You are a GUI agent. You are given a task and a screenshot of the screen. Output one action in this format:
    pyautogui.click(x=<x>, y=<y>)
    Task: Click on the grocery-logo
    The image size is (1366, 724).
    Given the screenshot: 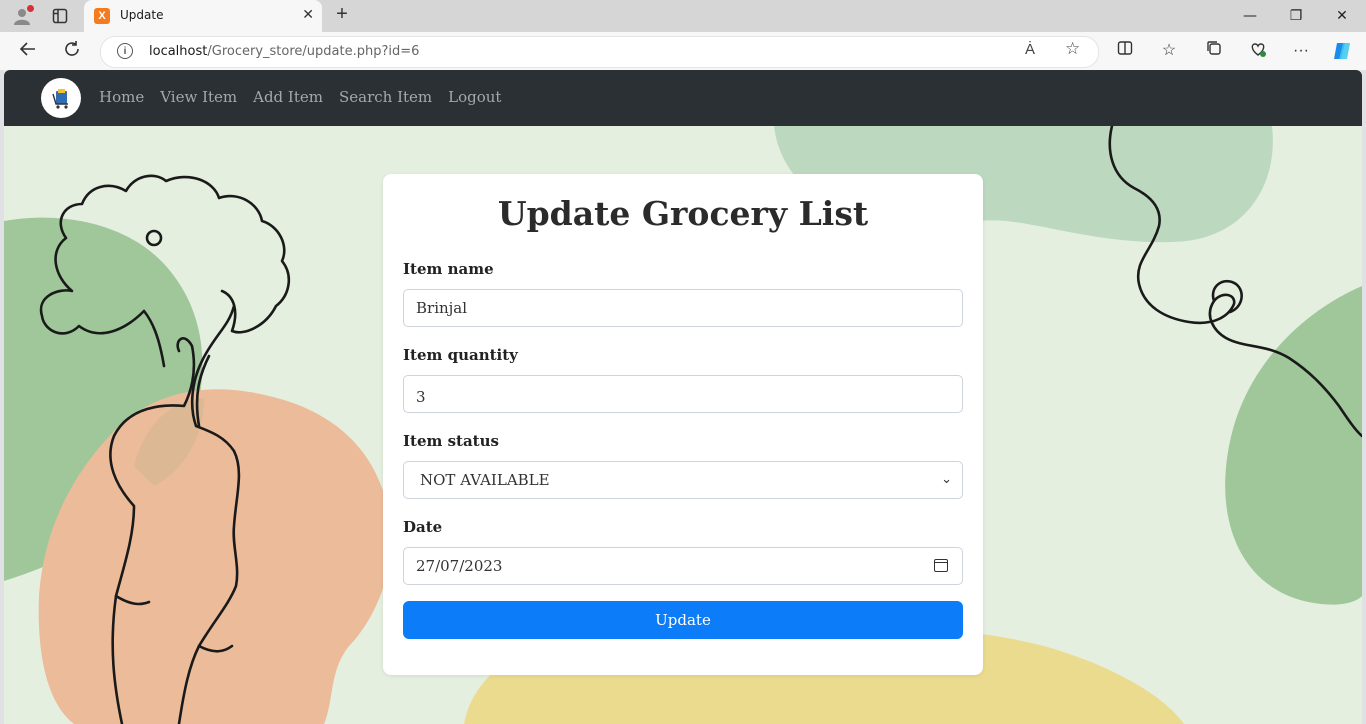 What is the action you would take?
    pyautogui.click(x=61, y=98)
    